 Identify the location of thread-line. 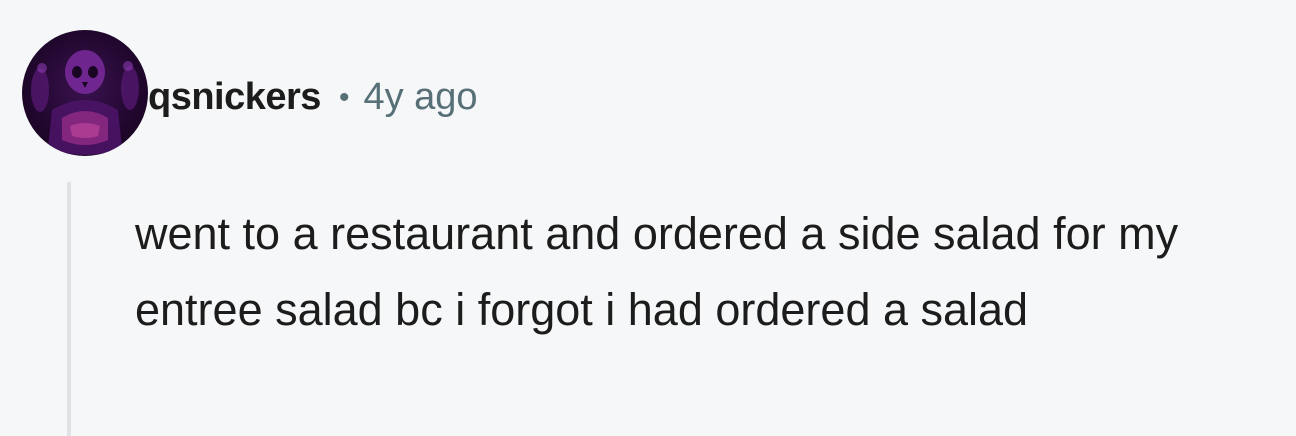
(69, 309).